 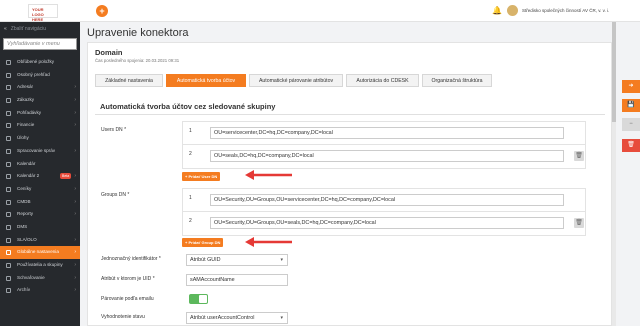 I want to click on delete-icon: 🗑, so click(x=631, y=145).